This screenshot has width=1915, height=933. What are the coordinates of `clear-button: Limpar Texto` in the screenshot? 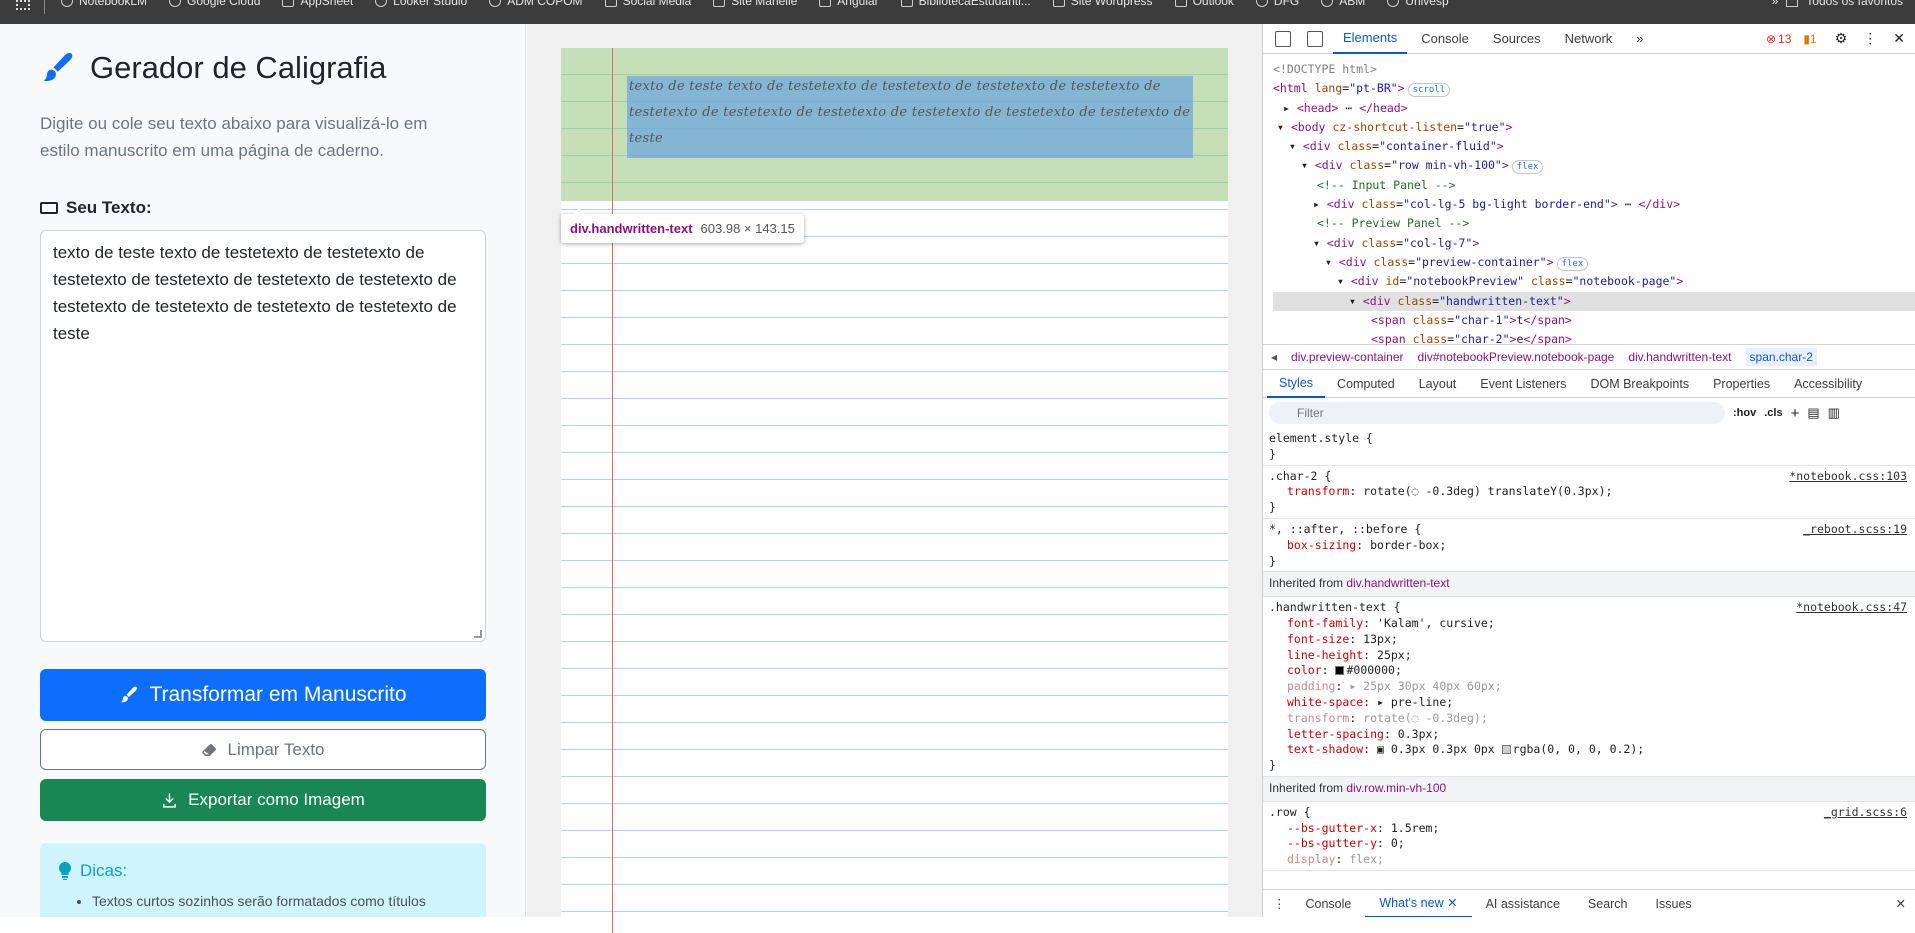 It's located at (263, 749).